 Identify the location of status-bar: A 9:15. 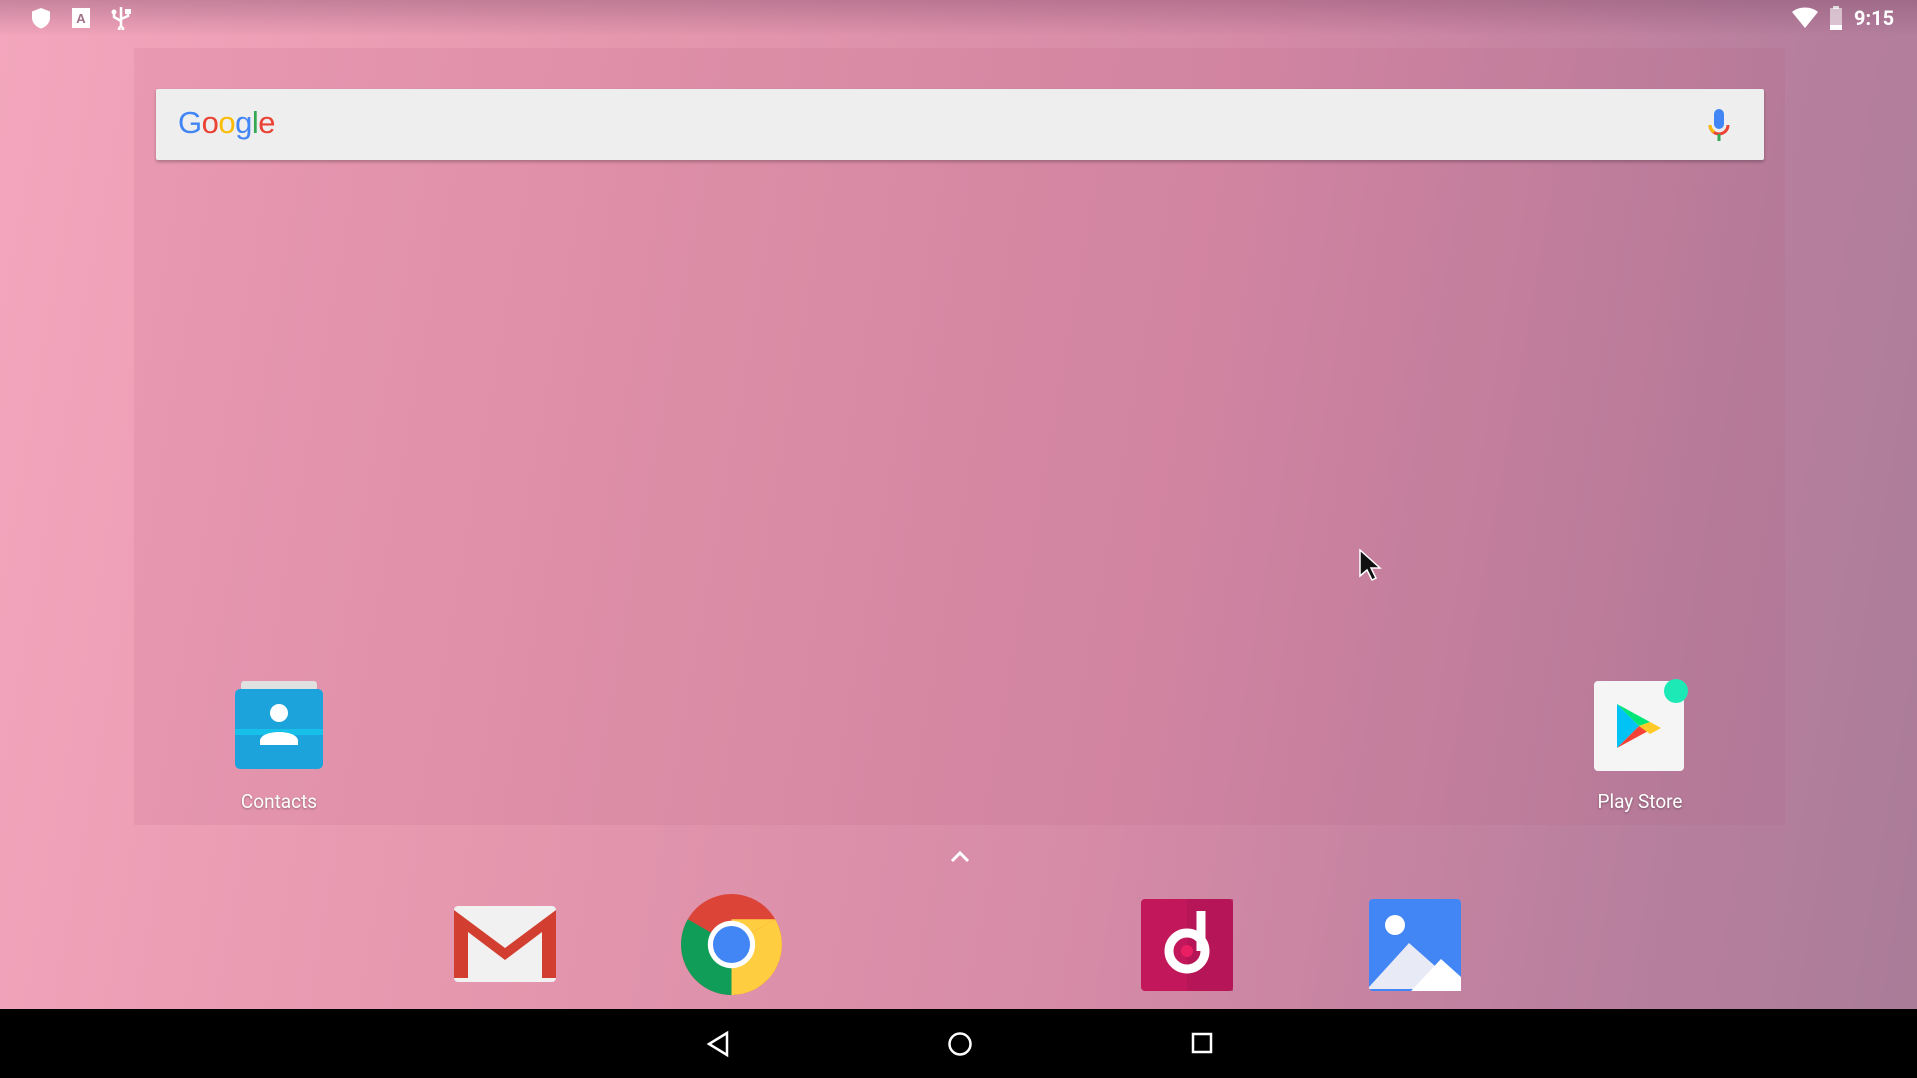
(958, 18).